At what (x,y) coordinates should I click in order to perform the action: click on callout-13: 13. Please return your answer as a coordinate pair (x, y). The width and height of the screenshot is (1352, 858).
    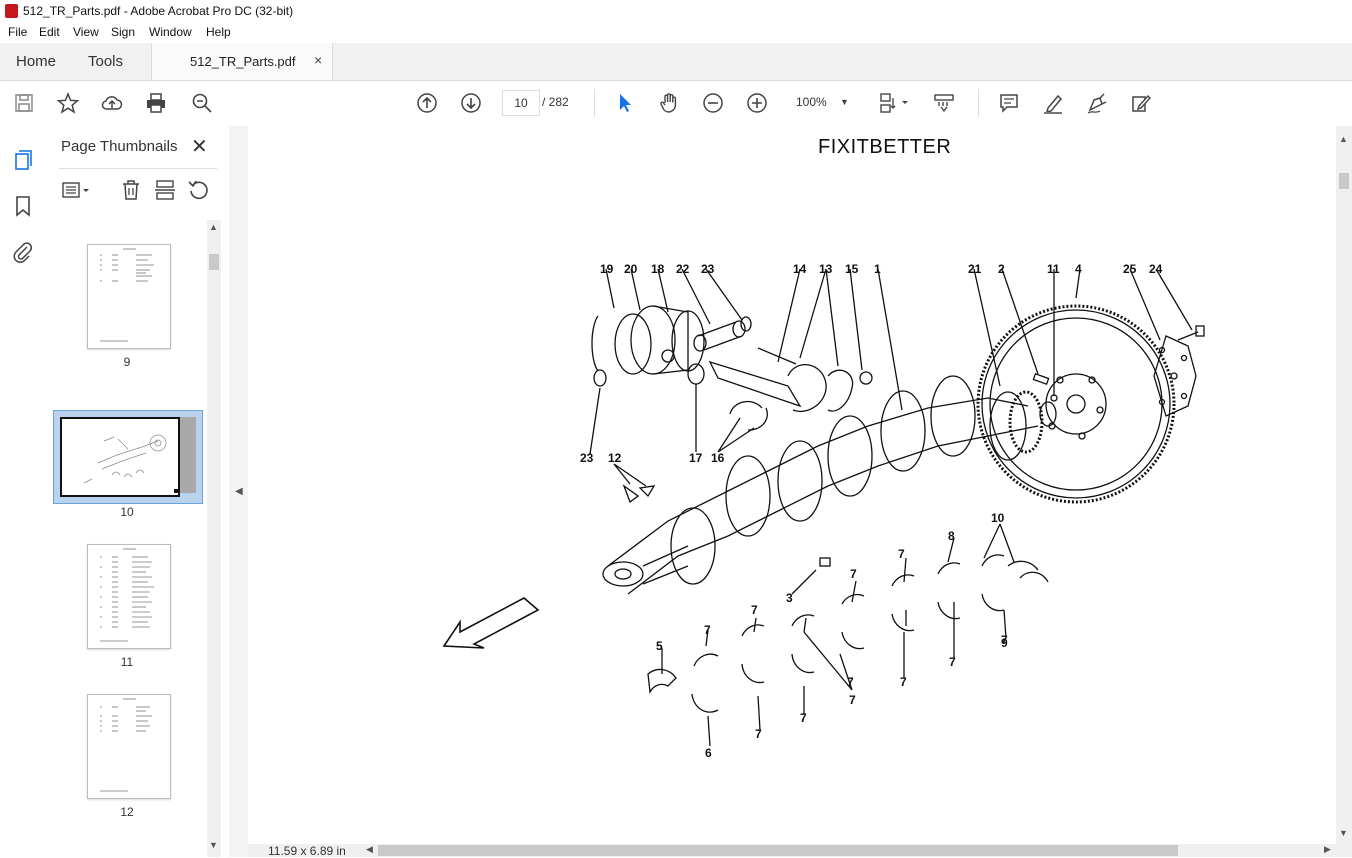
    Looking at the image, I should click on (826, 269).